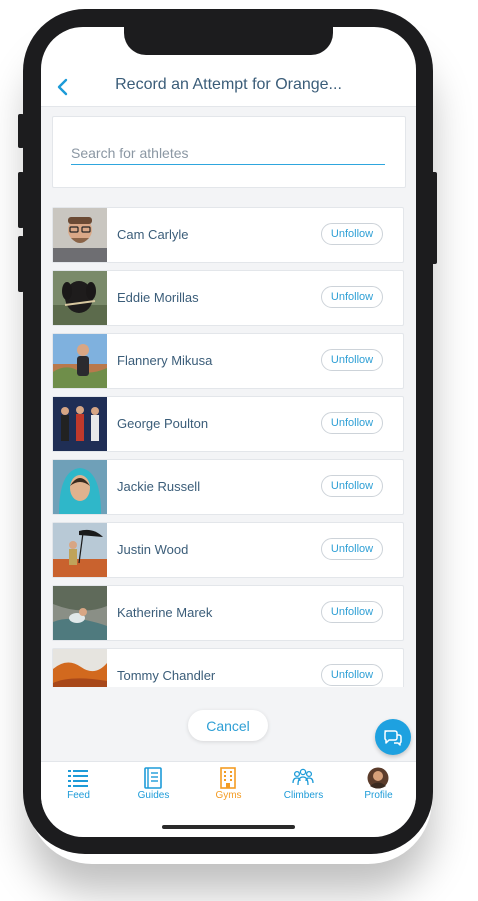 The height and width of the screenshot is (901, 478). I want to click on athlete-row: George Poulton Unfollow, so click(228, 424).